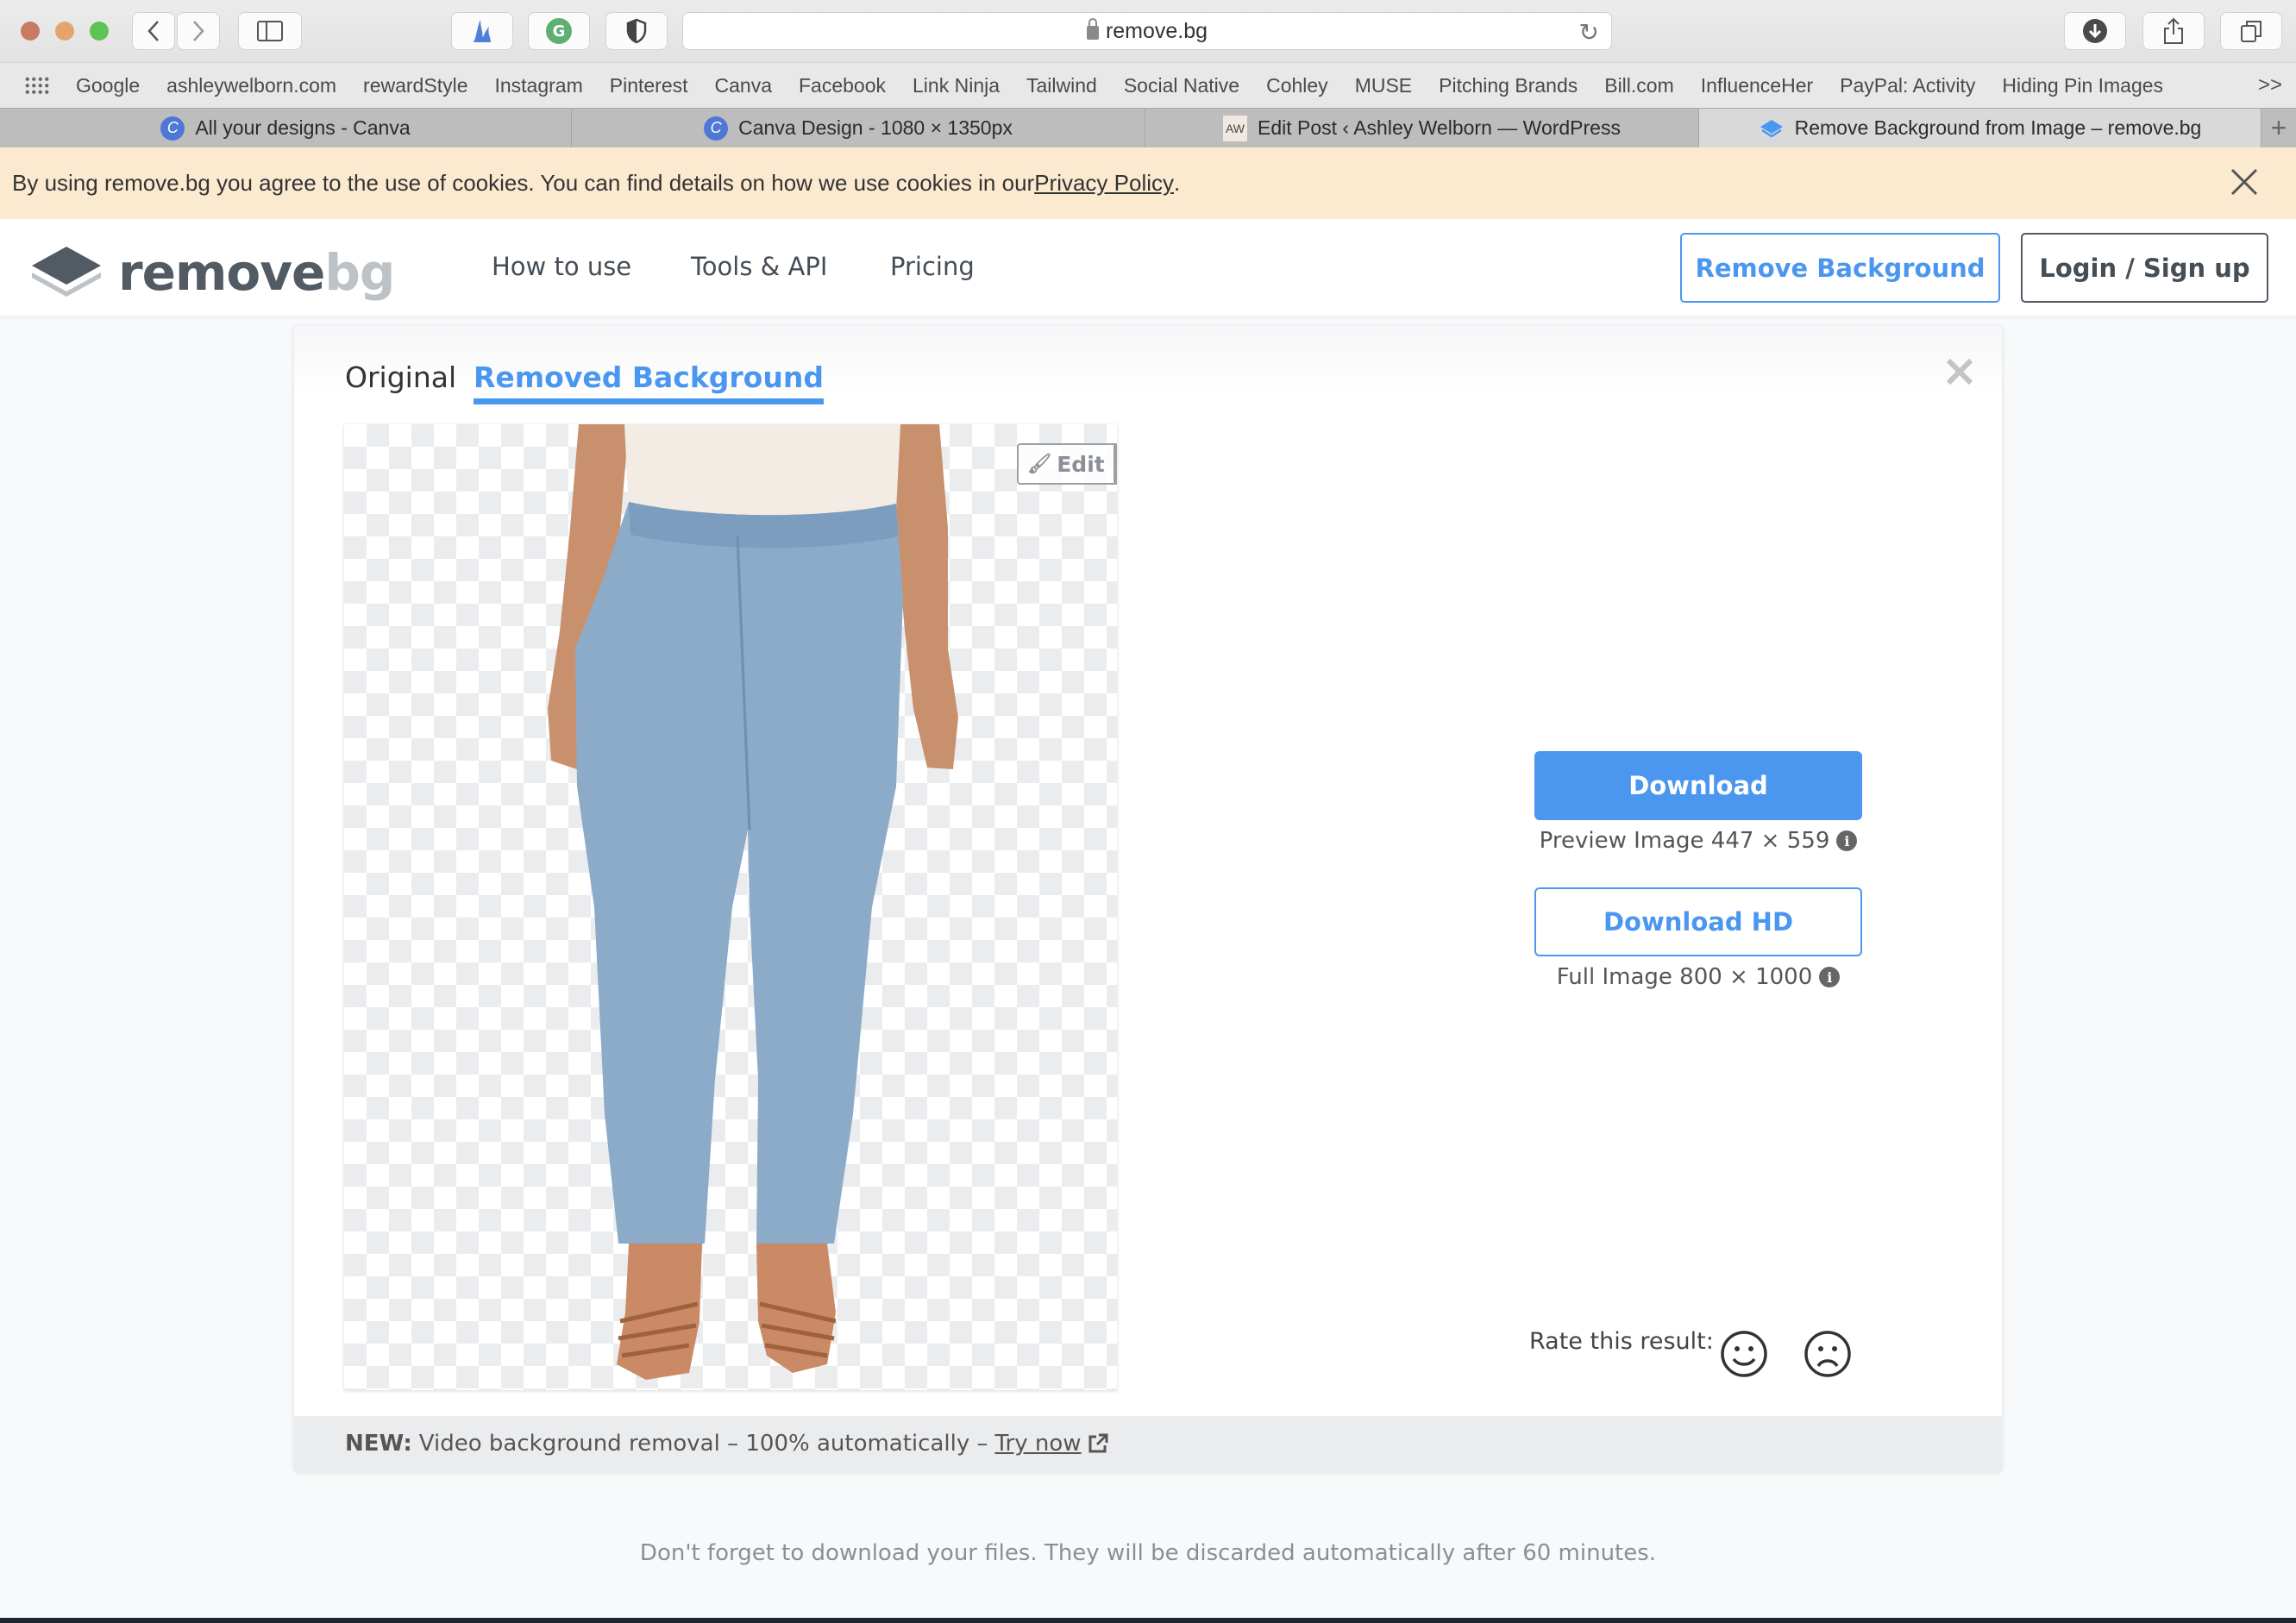  I want to click on tab-overview-button, so click(2251, 31).